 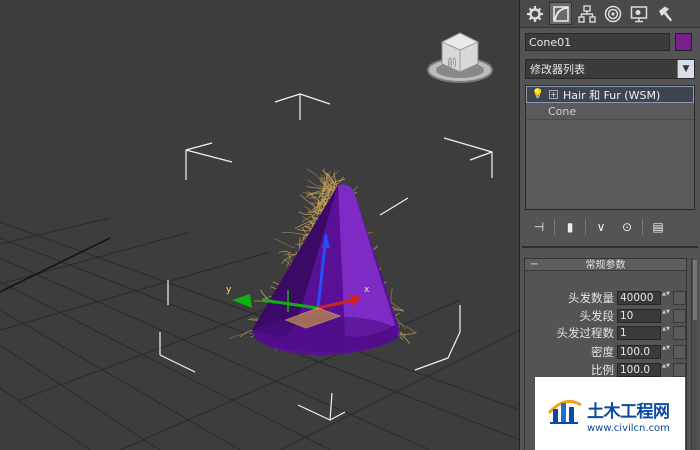 I want to click on object-color-swatch, so click(x=683, y=42).